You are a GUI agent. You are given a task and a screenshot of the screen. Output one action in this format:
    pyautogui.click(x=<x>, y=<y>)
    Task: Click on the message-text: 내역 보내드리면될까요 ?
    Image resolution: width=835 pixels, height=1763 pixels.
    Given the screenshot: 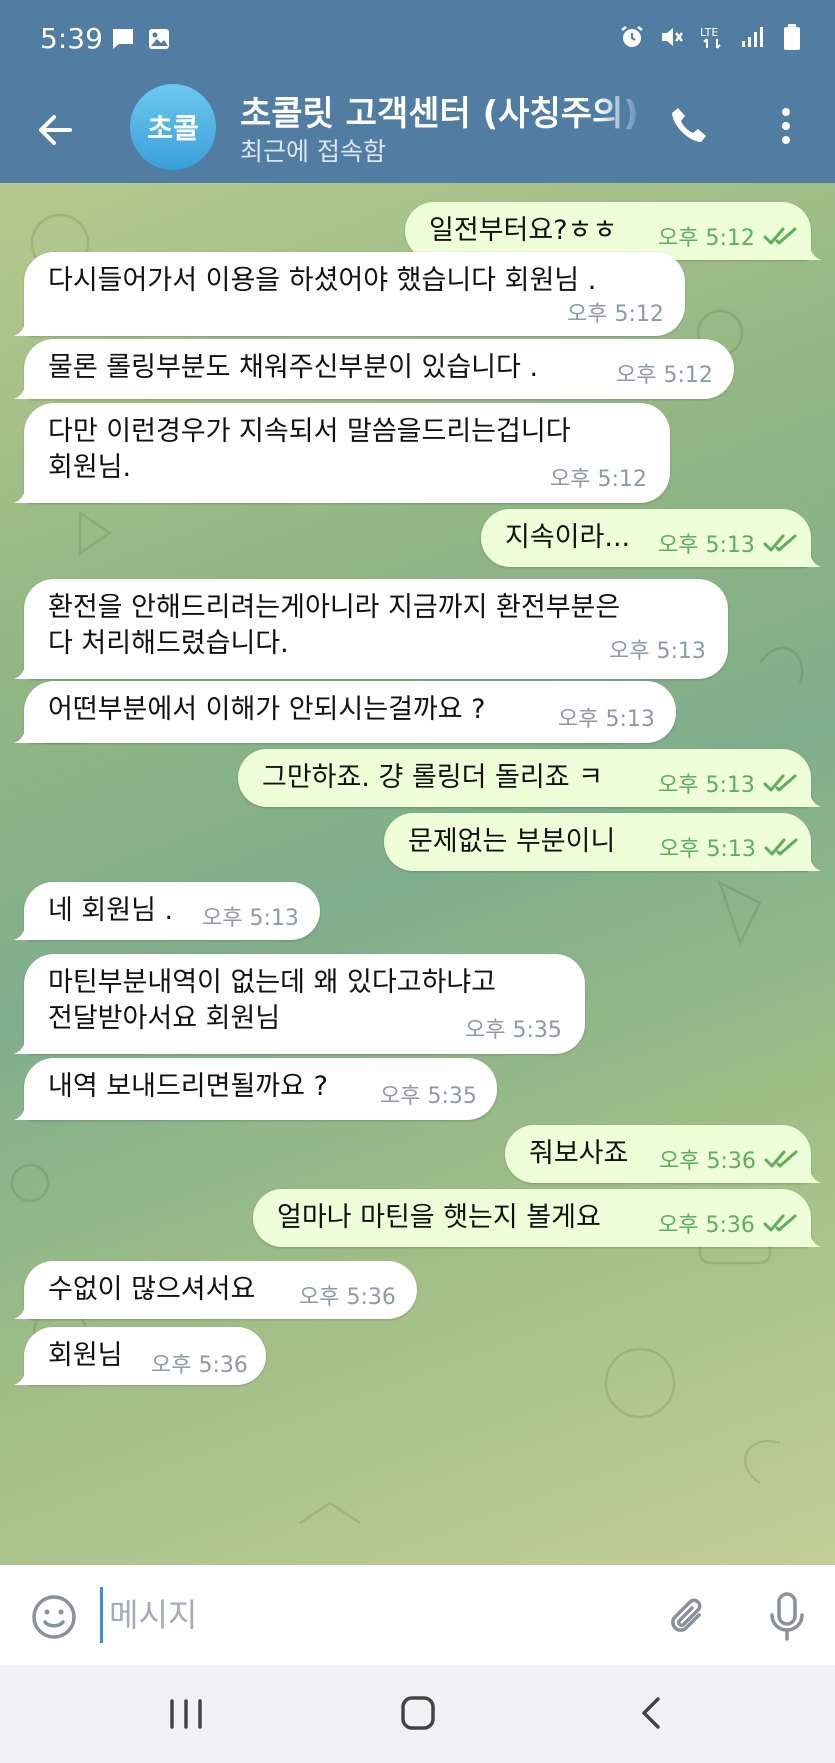 What is the action you would take?
    pyautogui.click(x=188, y=1086)
    